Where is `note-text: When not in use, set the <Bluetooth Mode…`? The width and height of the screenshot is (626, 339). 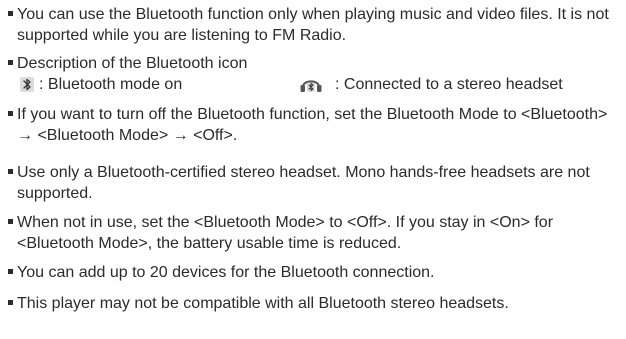 note-text: When not in use, set the <Bluetooth Mode… is located at coordinates (285, 233).